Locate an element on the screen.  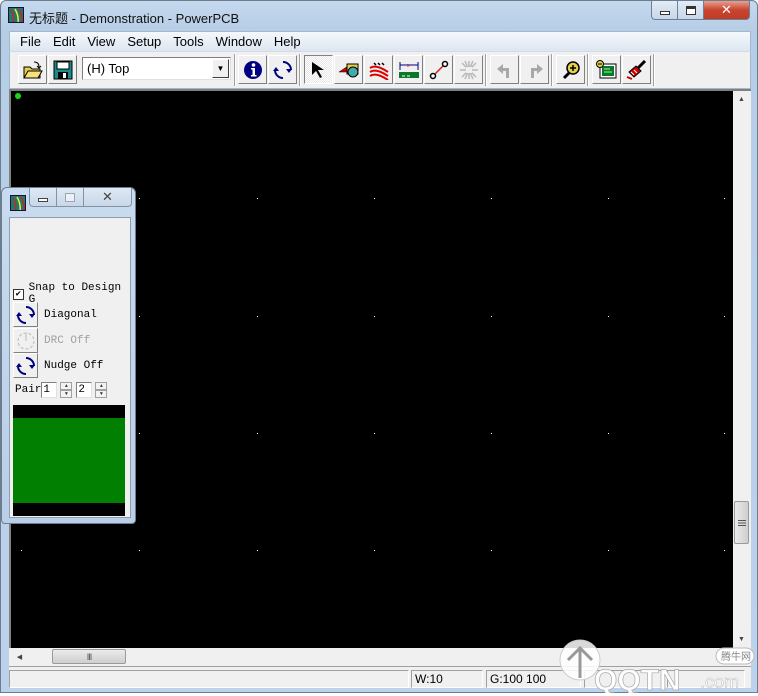
save-button is located at coordinates (62, 69).